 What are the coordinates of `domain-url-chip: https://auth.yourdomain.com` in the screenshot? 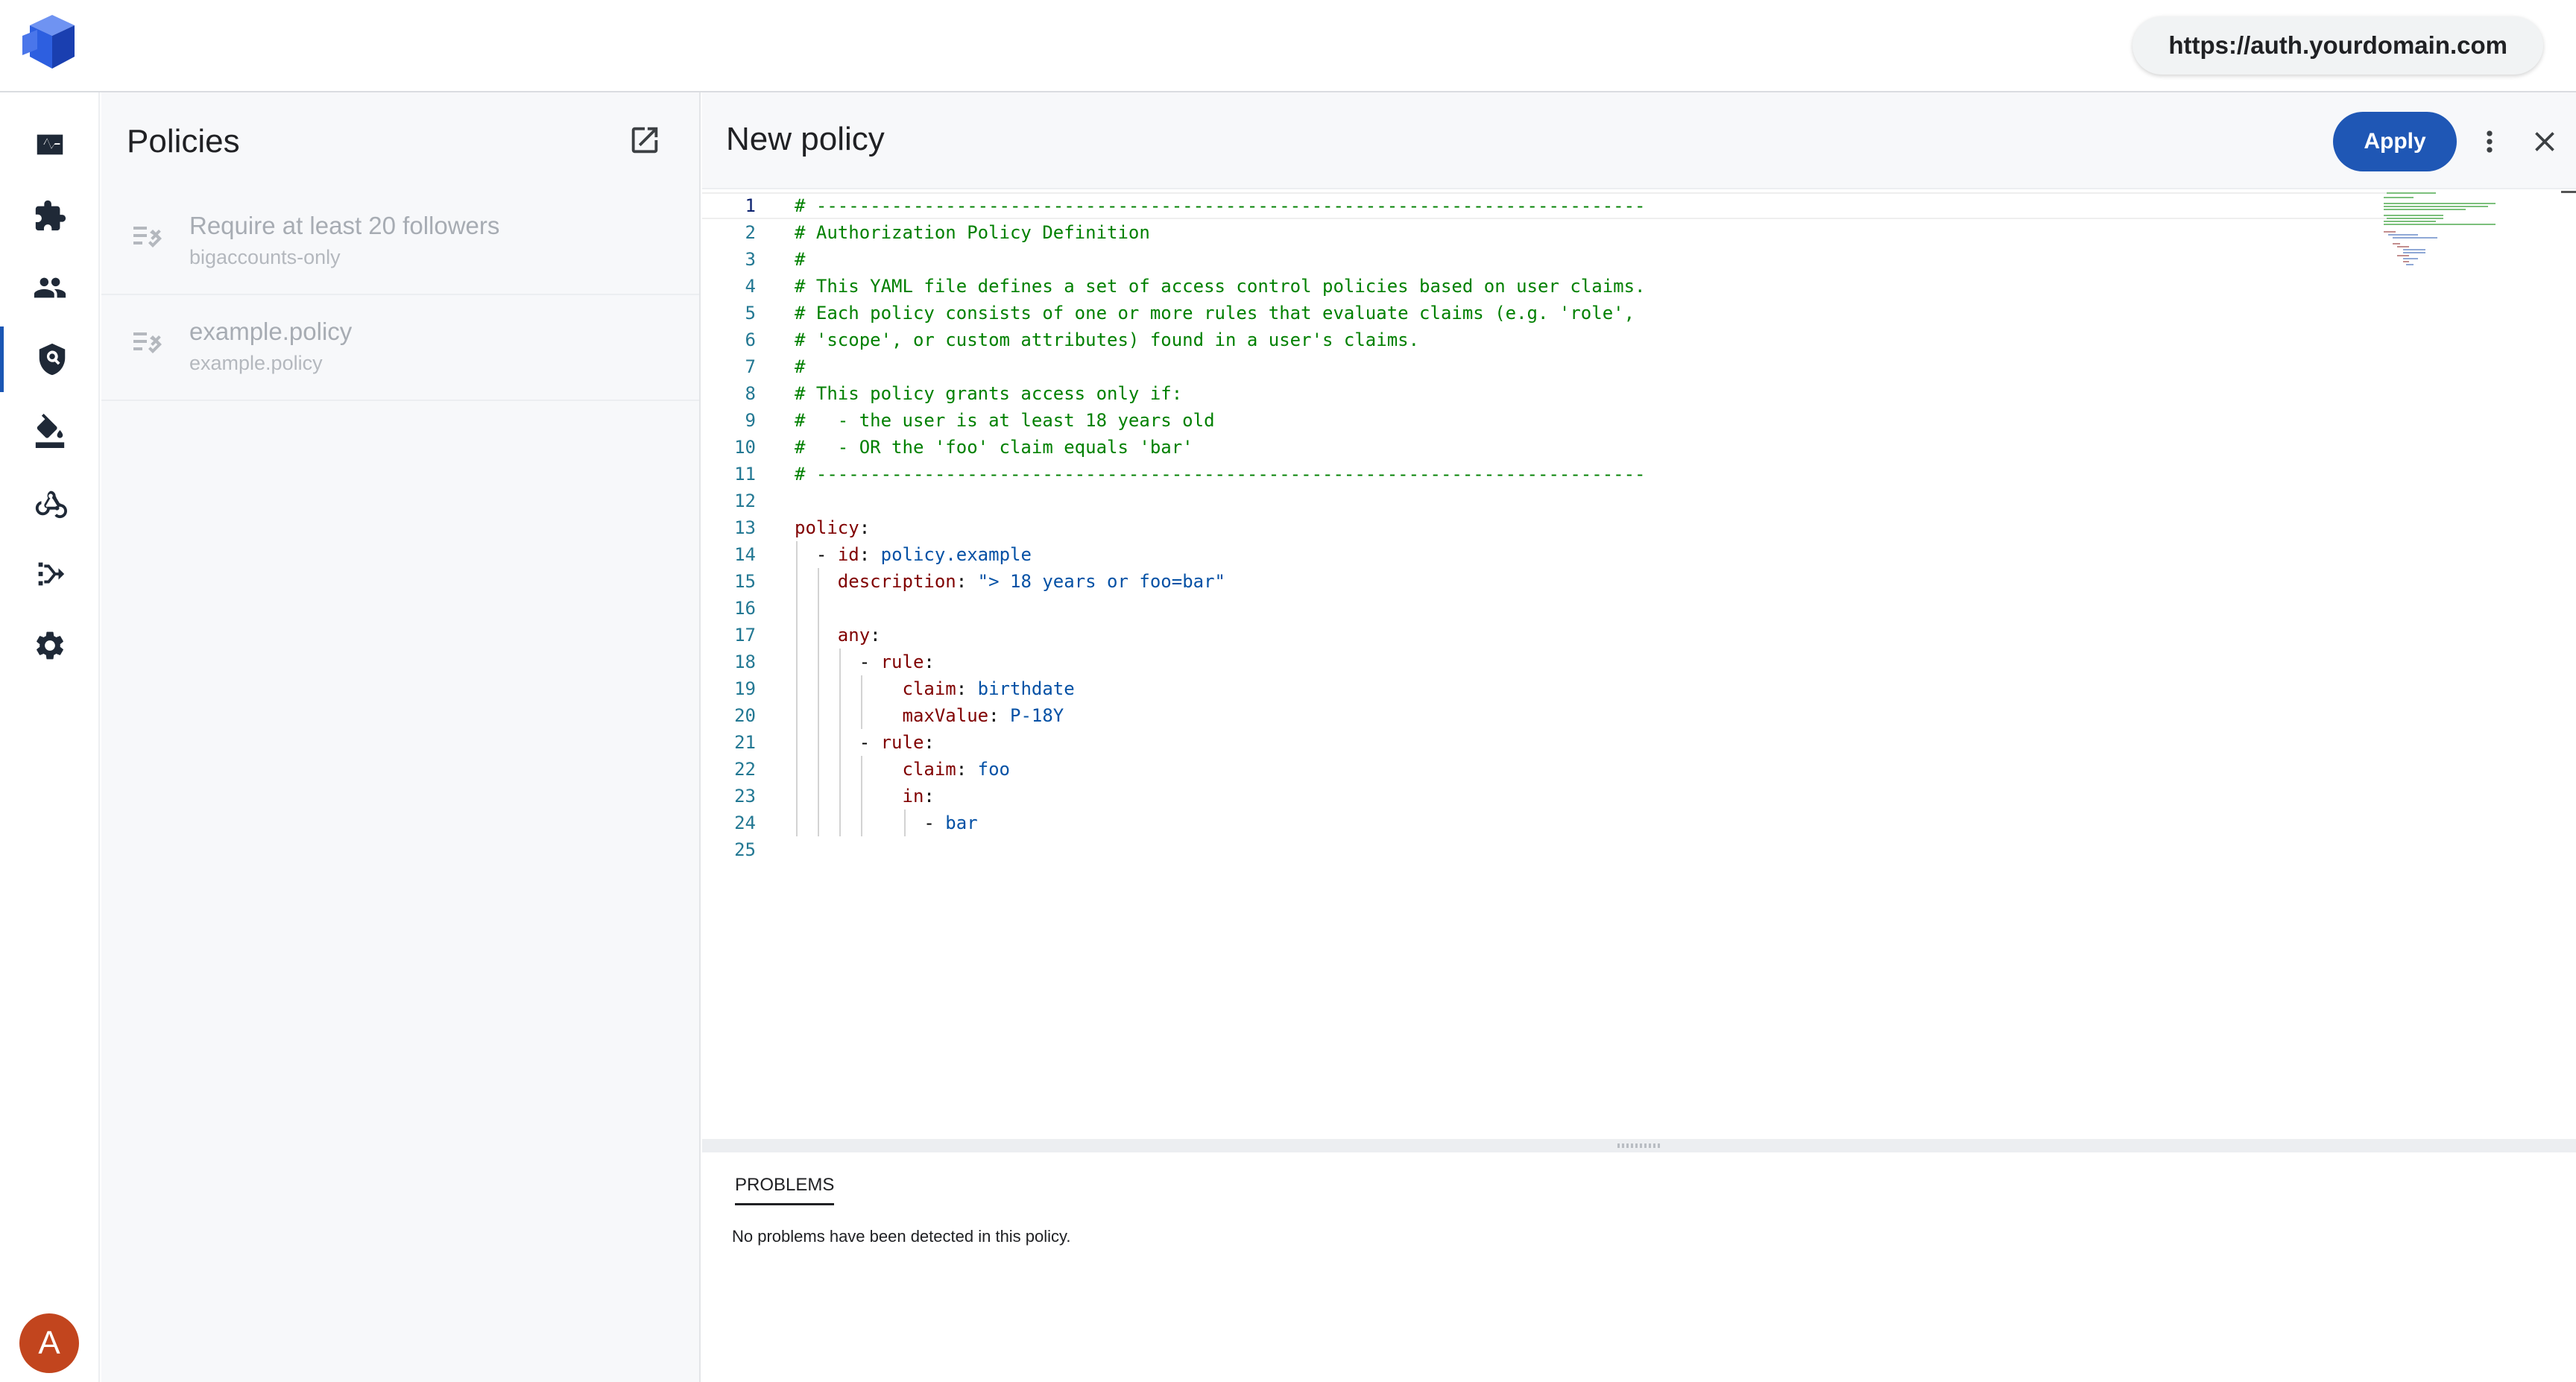 It's located at (2338, 45).